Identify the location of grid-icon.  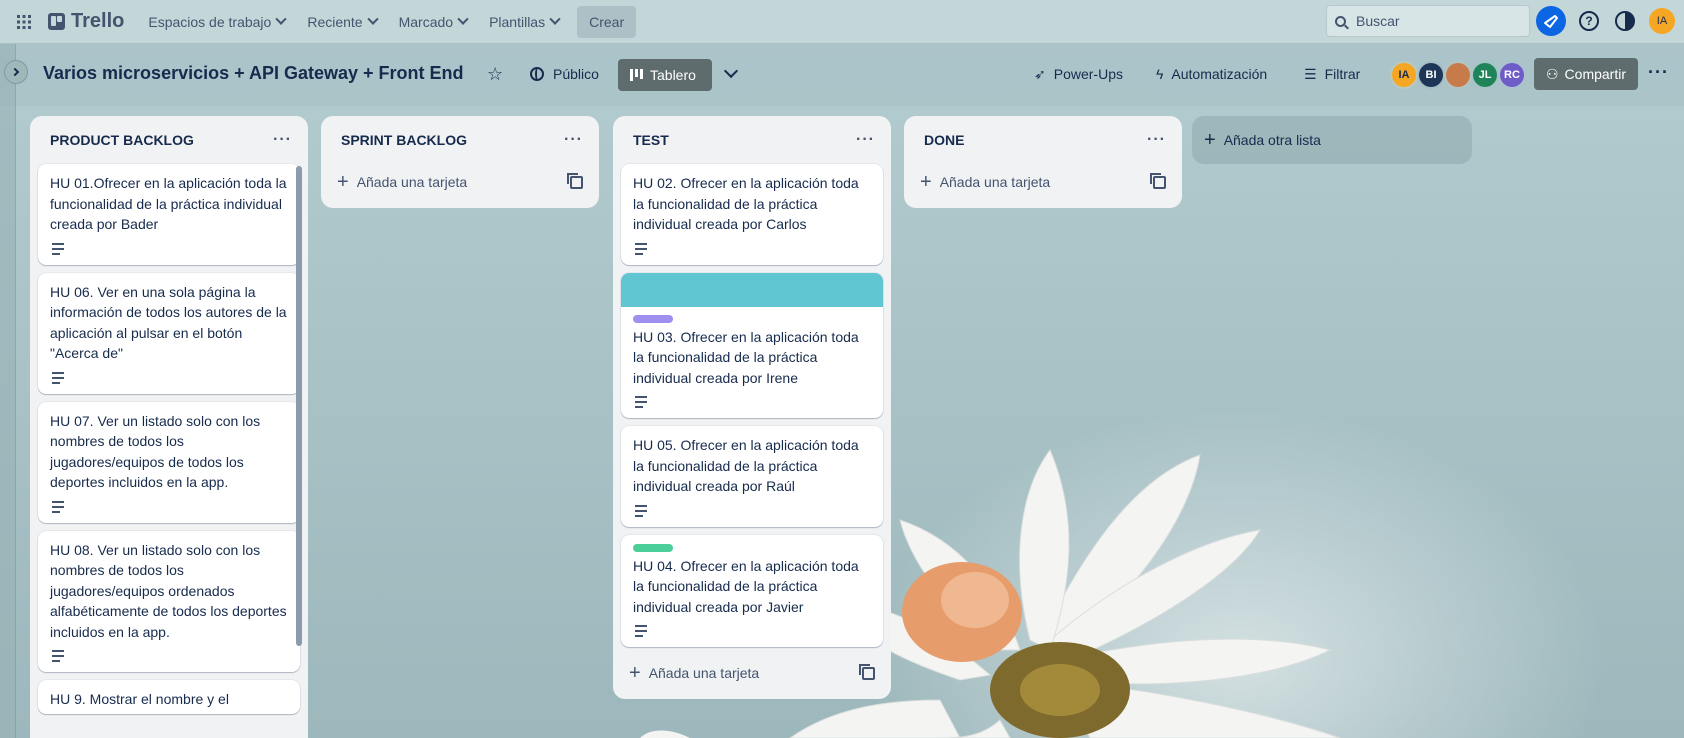
(24, 21).